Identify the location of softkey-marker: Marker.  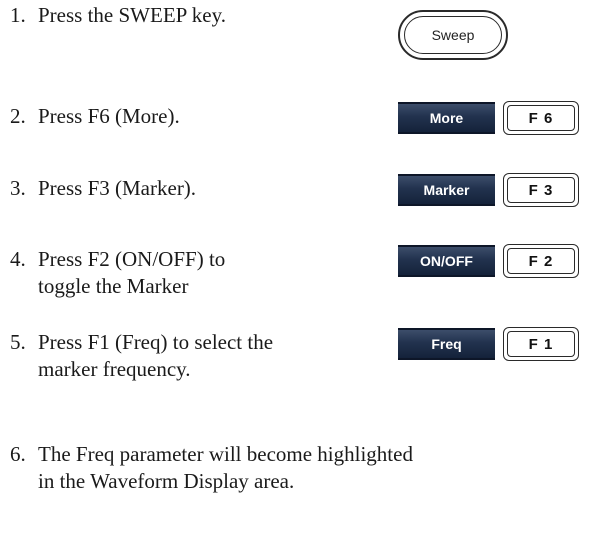
(446, 190).